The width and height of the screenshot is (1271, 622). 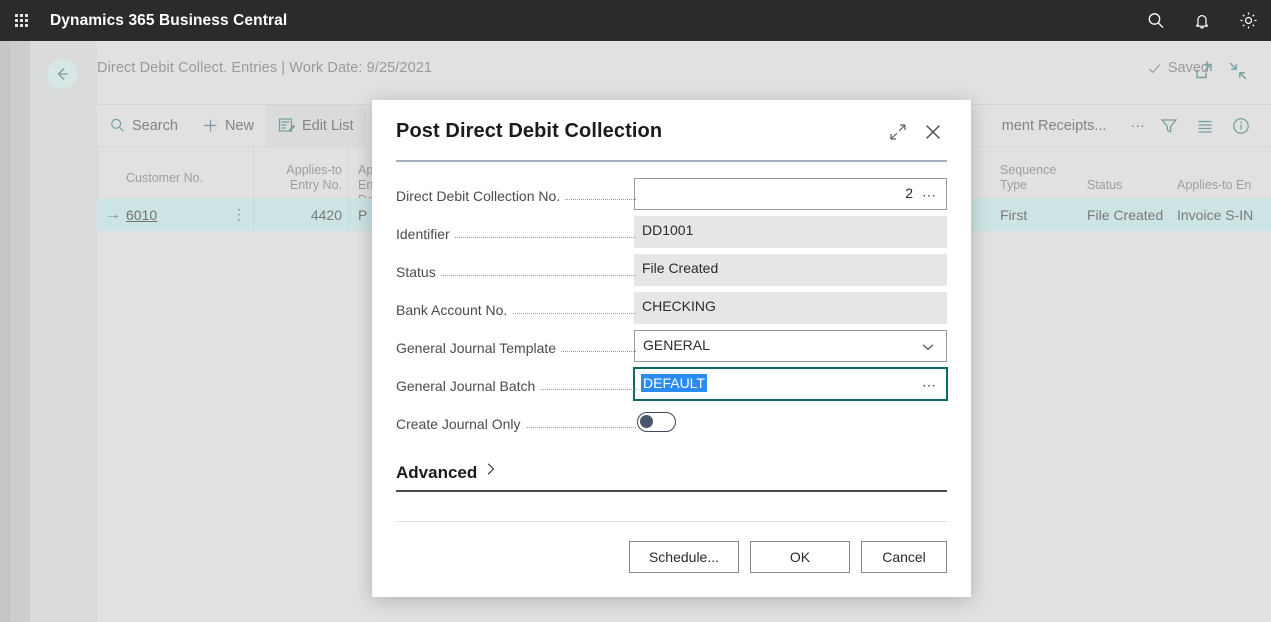 What do you see at coordinates (362, 214) in the screenshot?
I see `cell-applies-to-entry-doc: P` at bounding box center [362, 214].